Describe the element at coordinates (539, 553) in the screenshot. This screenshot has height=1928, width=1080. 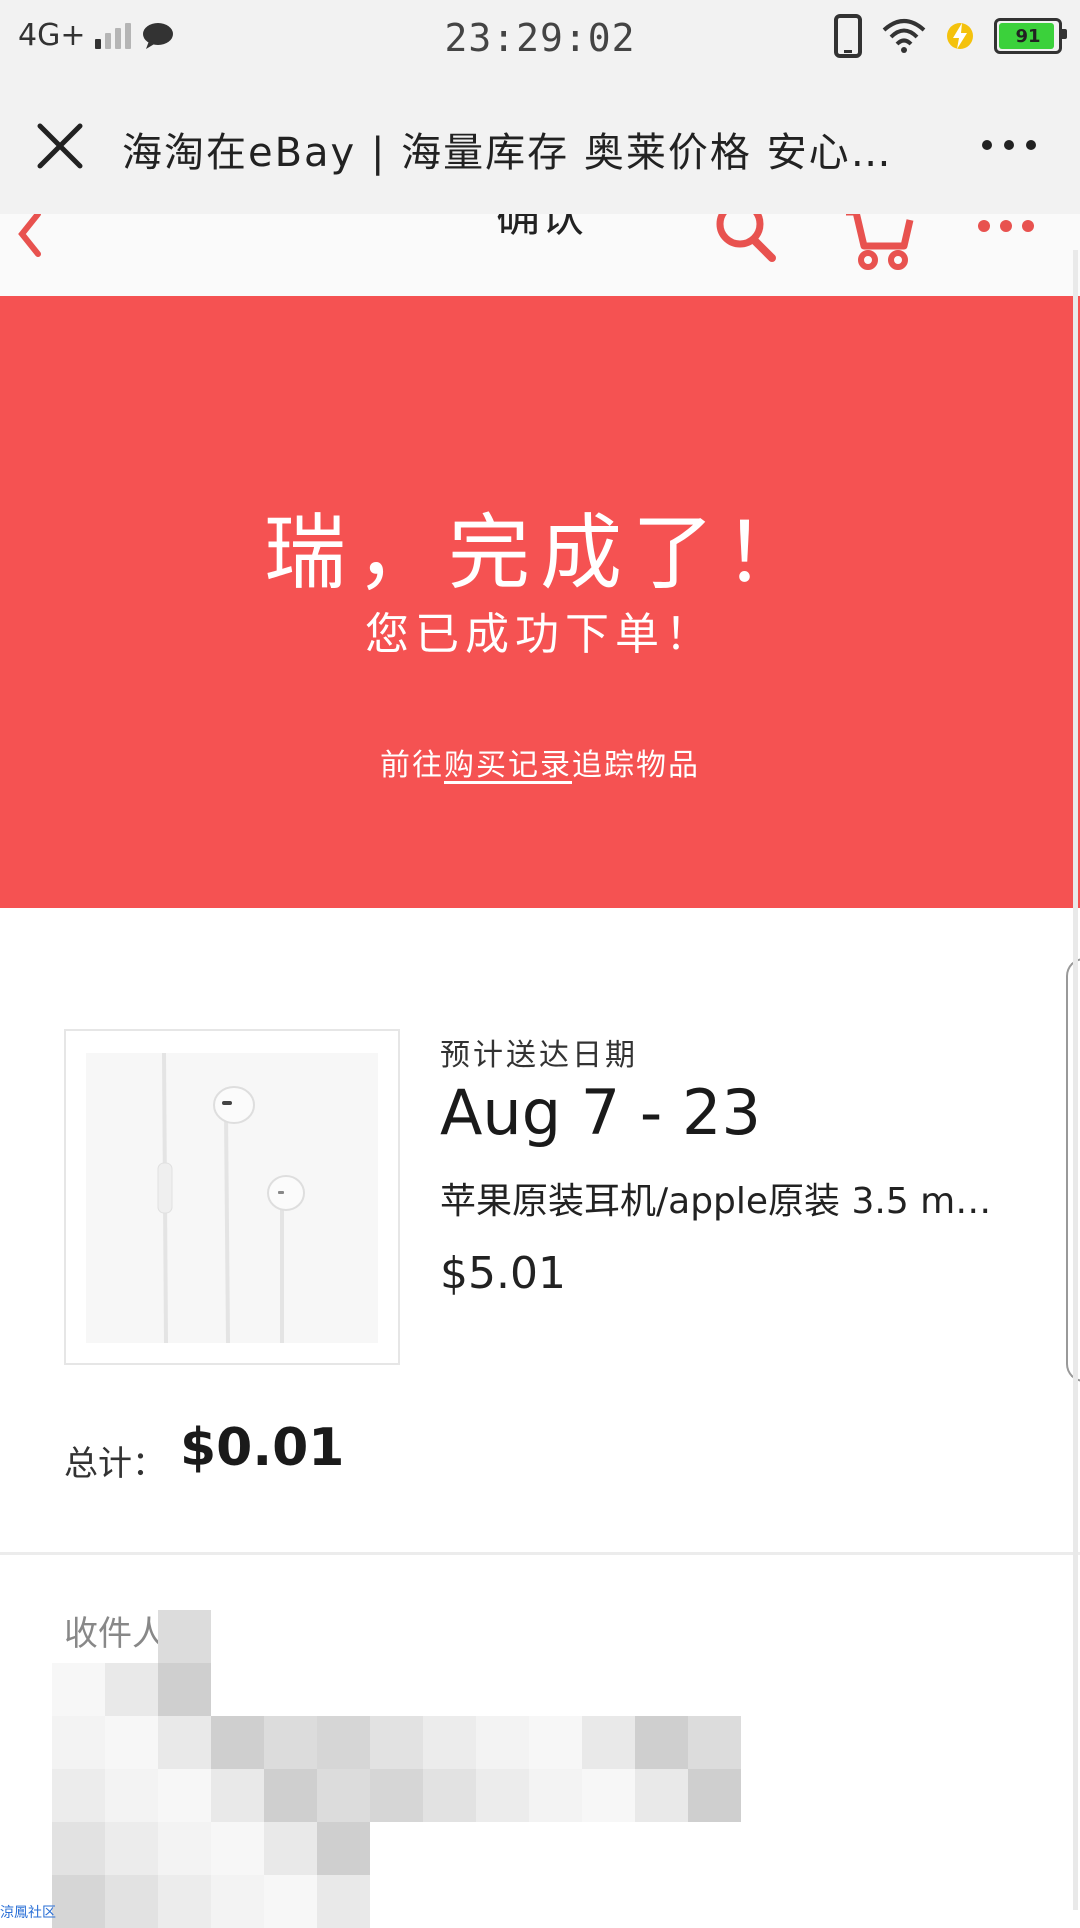
I see `banner-headline: 瑞，完成了！` at that location.